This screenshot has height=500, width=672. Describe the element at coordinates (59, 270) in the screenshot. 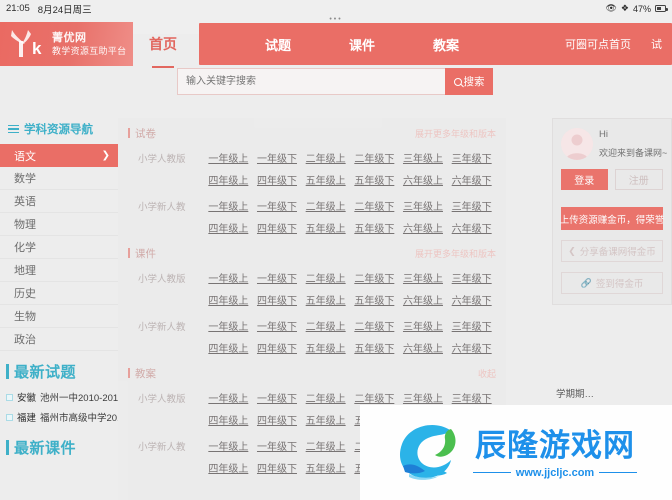

I see `sidebar-item-dili: 地理` at that location.